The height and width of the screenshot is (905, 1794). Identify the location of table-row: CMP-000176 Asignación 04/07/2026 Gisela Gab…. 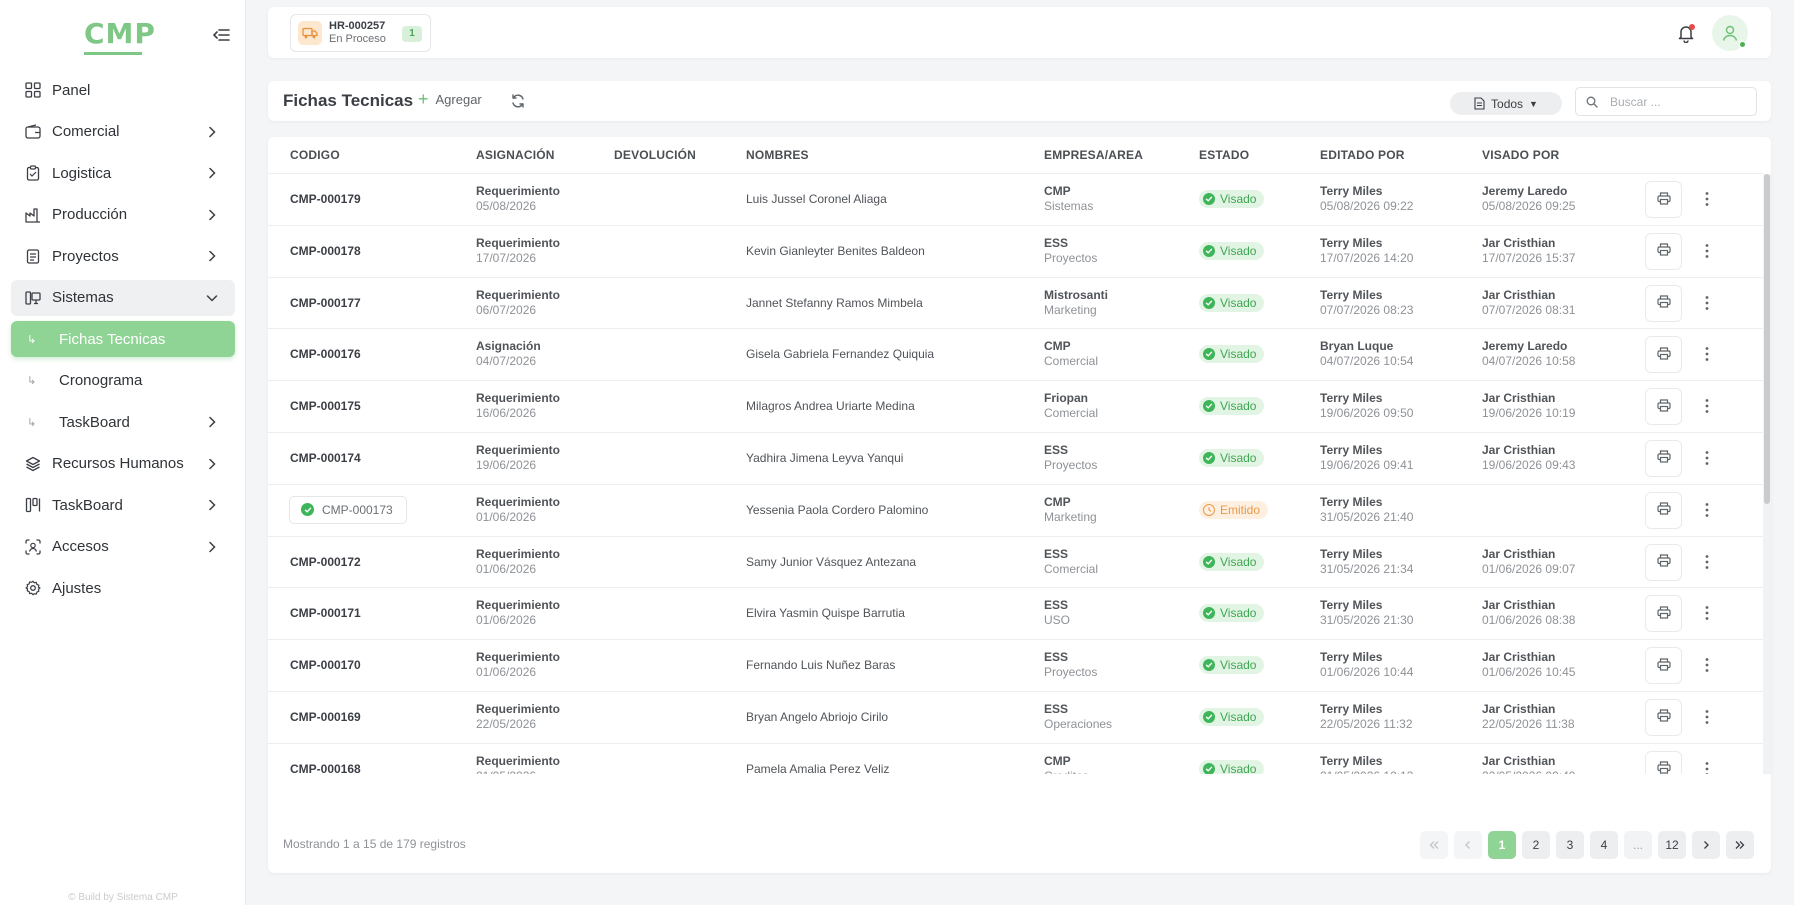
(1015, 355).